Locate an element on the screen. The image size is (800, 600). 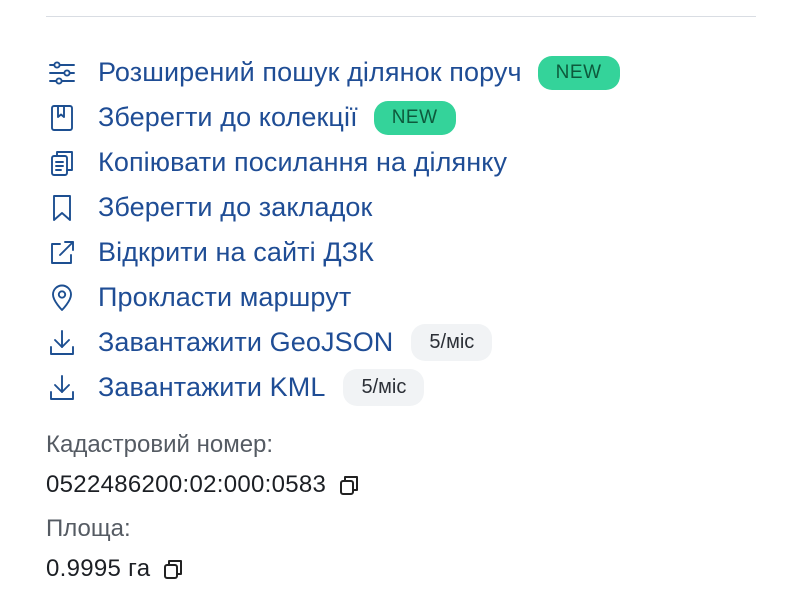
copy-link-icon is located at coordinates (64, 163).